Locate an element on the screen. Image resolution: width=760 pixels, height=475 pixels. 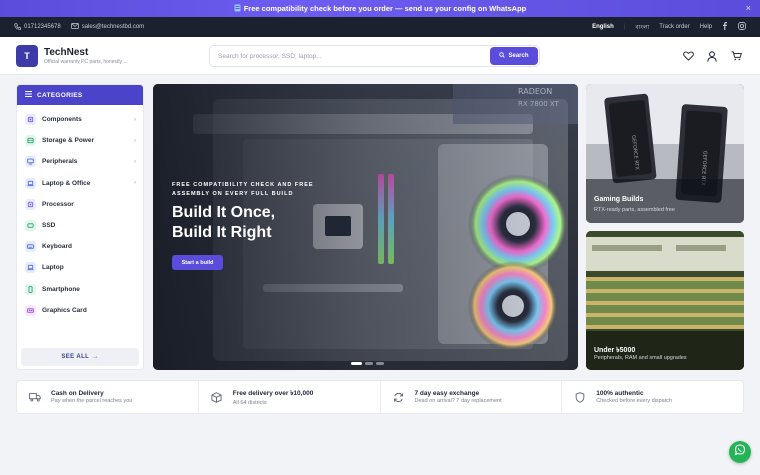
feature-subtitle: All 64 districts is located at coordinates (249, 403).